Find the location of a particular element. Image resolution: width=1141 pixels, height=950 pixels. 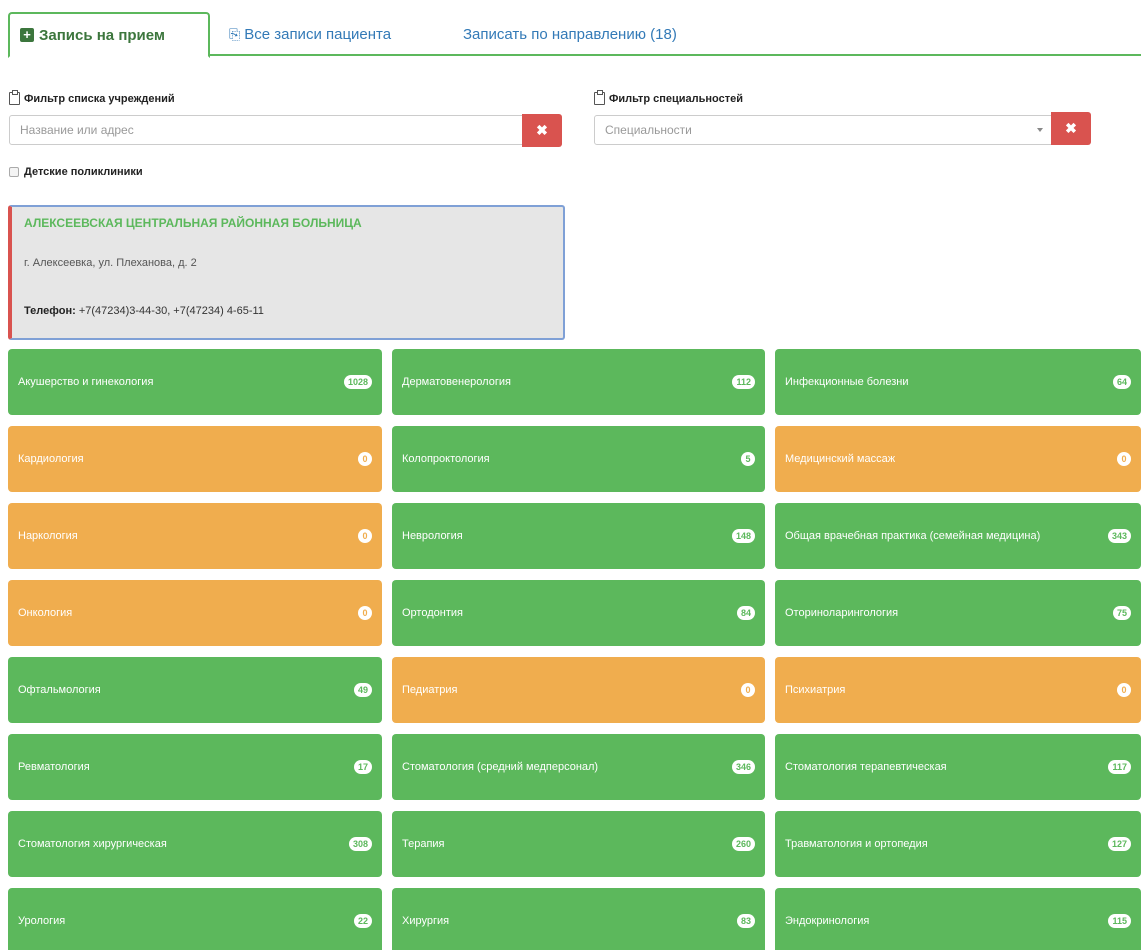

specialty-tile: Дерматовенерология 112 is located at coordinates (578, 382).